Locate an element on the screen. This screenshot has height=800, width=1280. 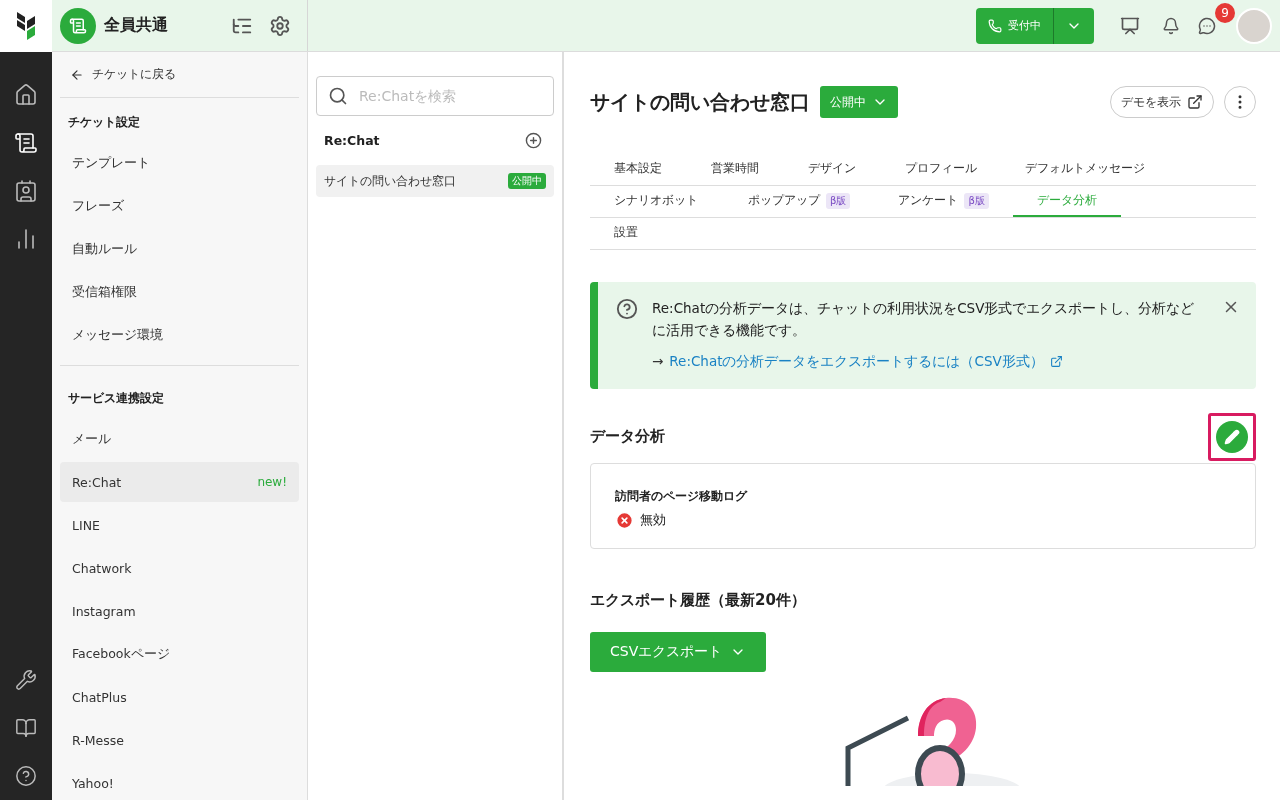
chat-icon is located at coordinates (1207, 25).